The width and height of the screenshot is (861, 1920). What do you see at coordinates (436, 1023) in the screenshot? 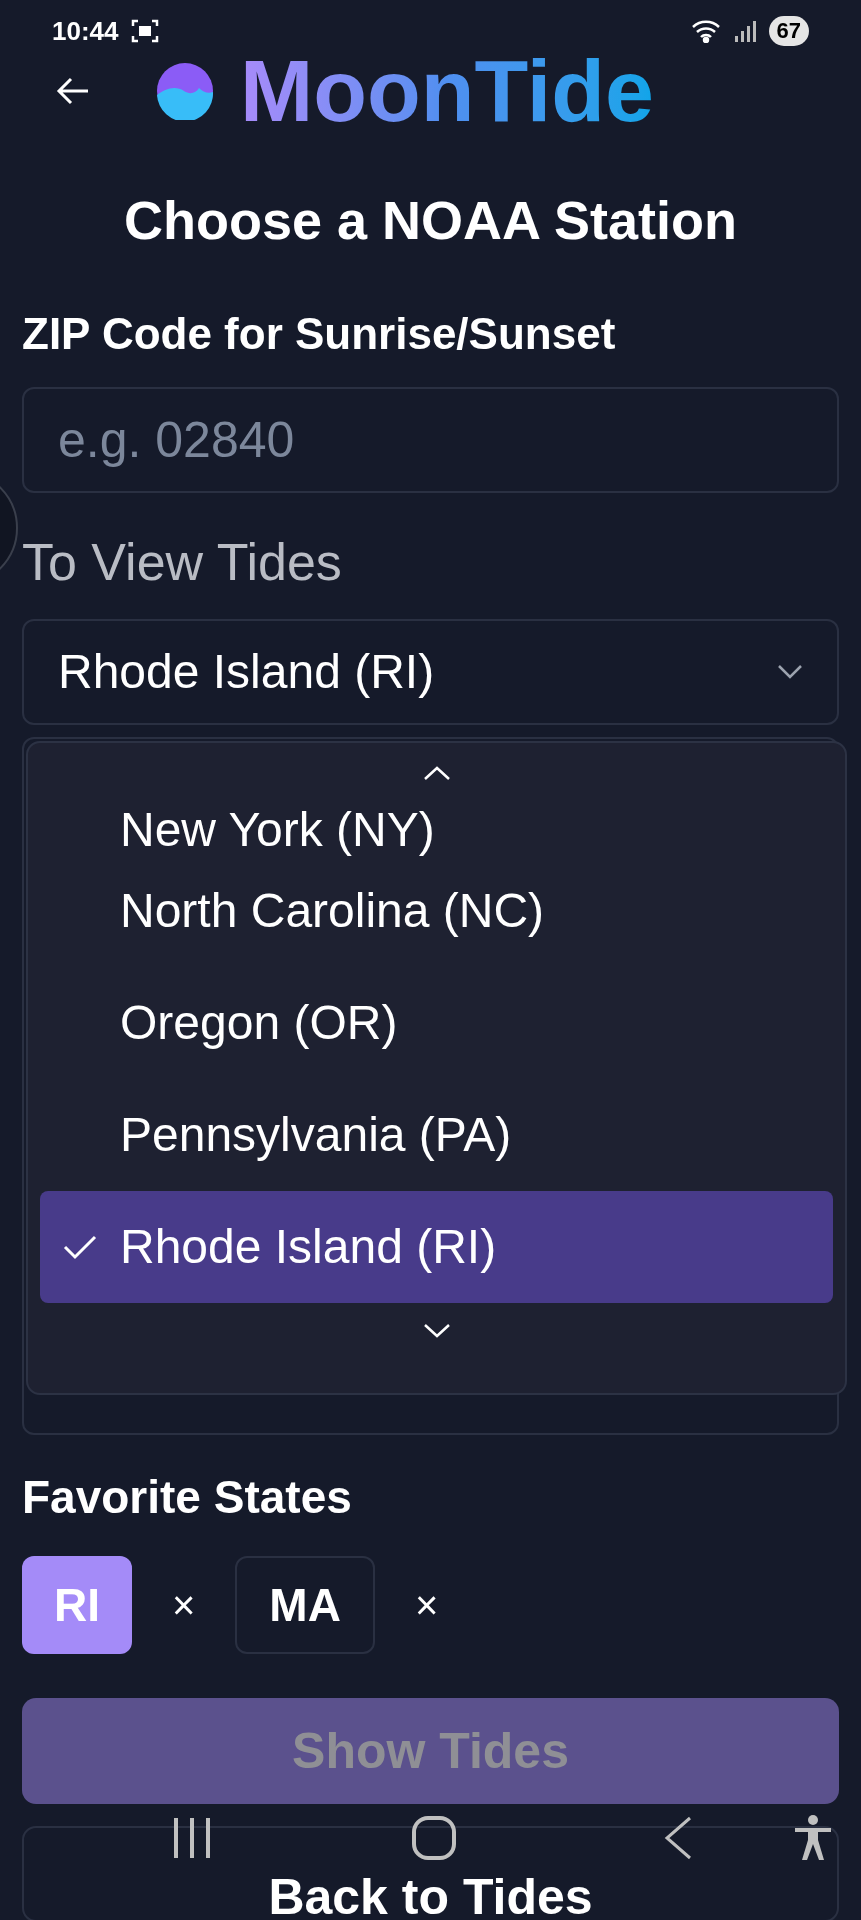
I see `dropdown-option: Oregon (OR)` at bounding box center [436, 1023].